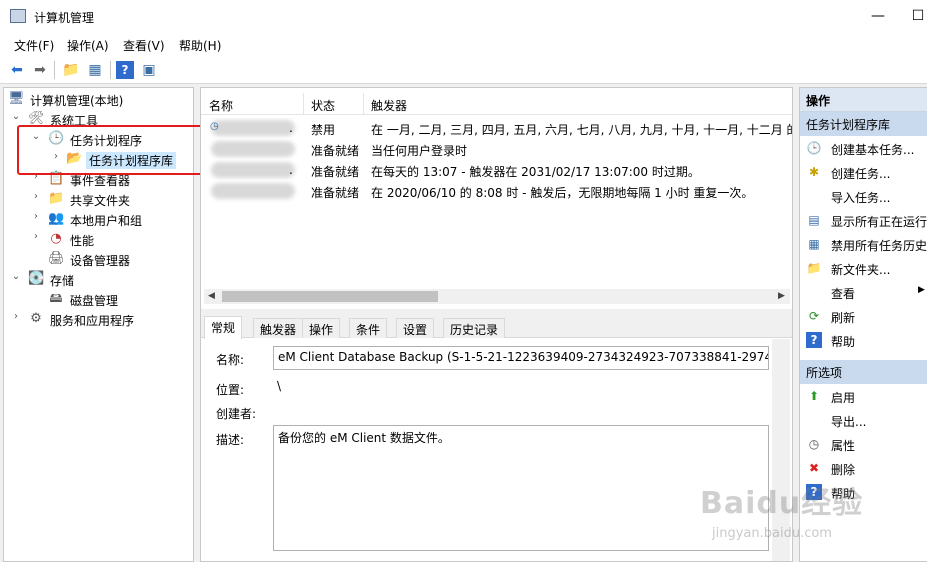 This screenshot has width=927, height=562. Describe the element at coordinates (211, 296) in the screenshot. I see `scroll-left-icon: ◀` at that location.